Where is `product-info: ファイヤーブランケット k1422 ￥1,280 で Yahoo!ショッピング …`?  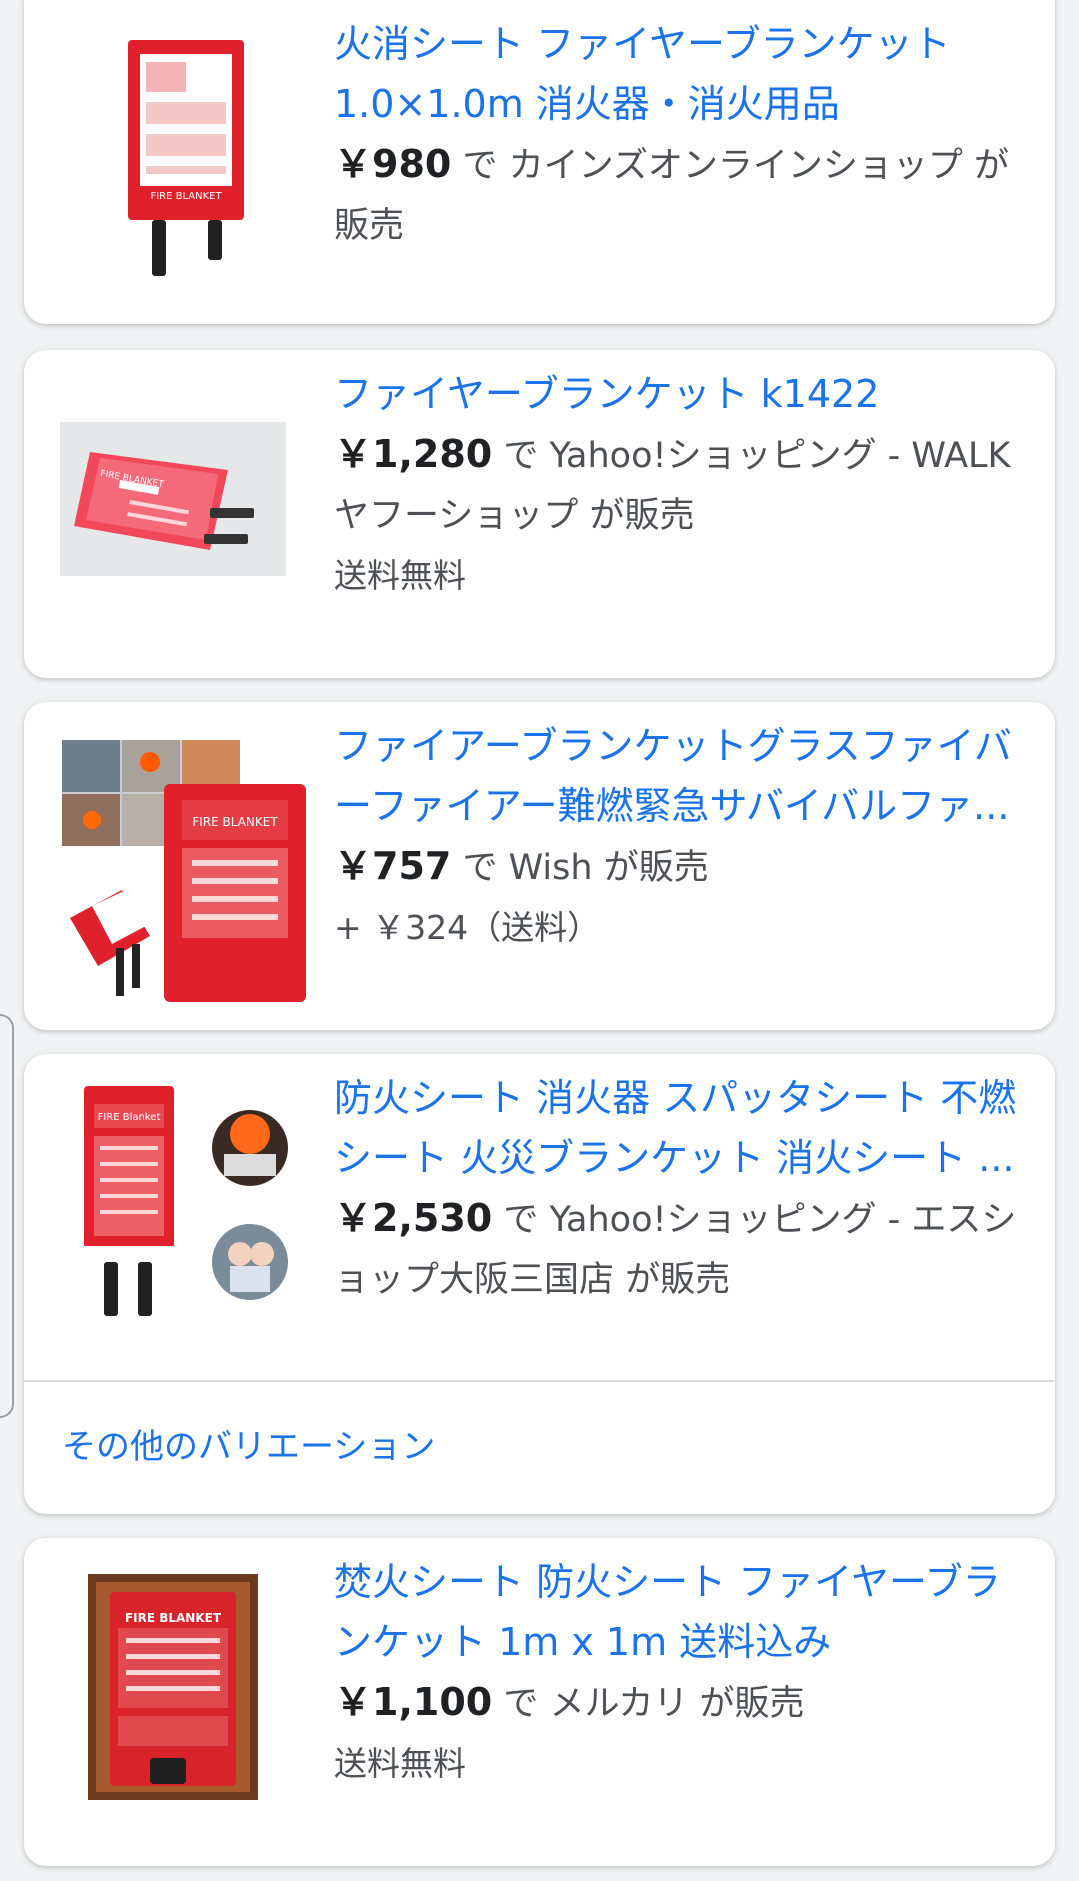 product-info: ファイヤーブランケット k1422 ￥1,280 で Yahoo!ショッピング … is located at coordinates (679, 478).